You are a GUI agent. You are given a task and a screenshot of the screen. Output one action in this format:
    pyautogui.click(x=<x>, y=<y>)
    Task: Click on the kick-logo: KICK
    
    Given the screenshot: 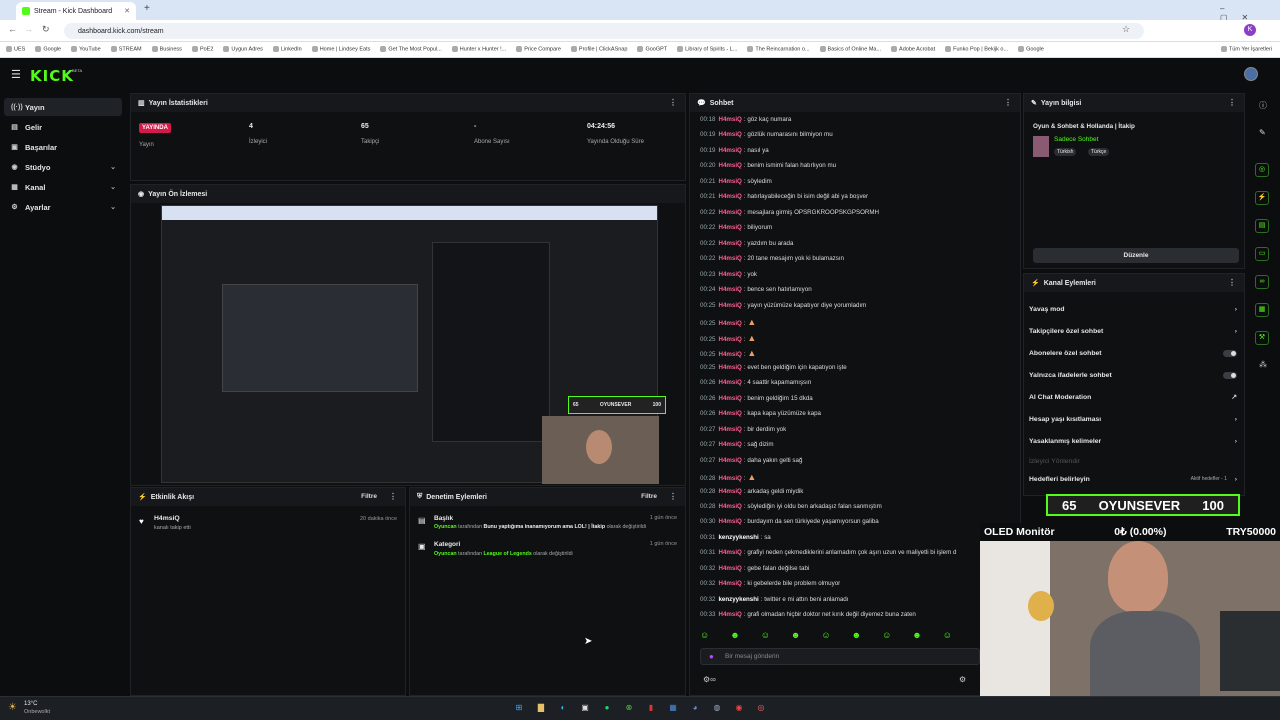 What is the action you would take?
    pyautogui.click(x=52, y=76)
    